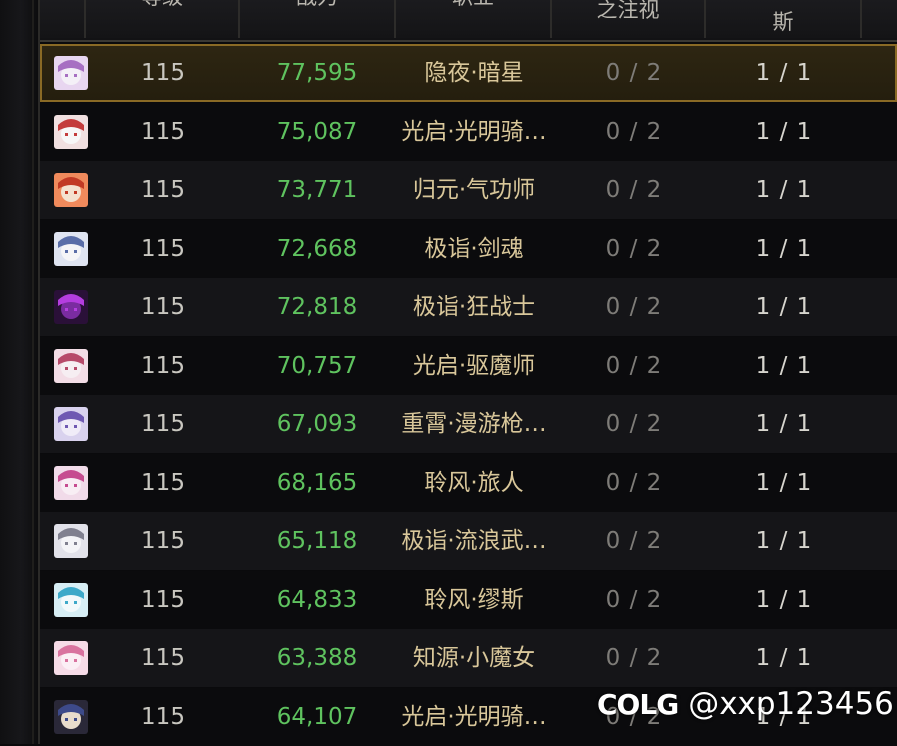 This screenshot has height=746, width=897. Describe the element at coordinates (71, 131) in the screenshot. I see `knight-portrait-icon` at that location.